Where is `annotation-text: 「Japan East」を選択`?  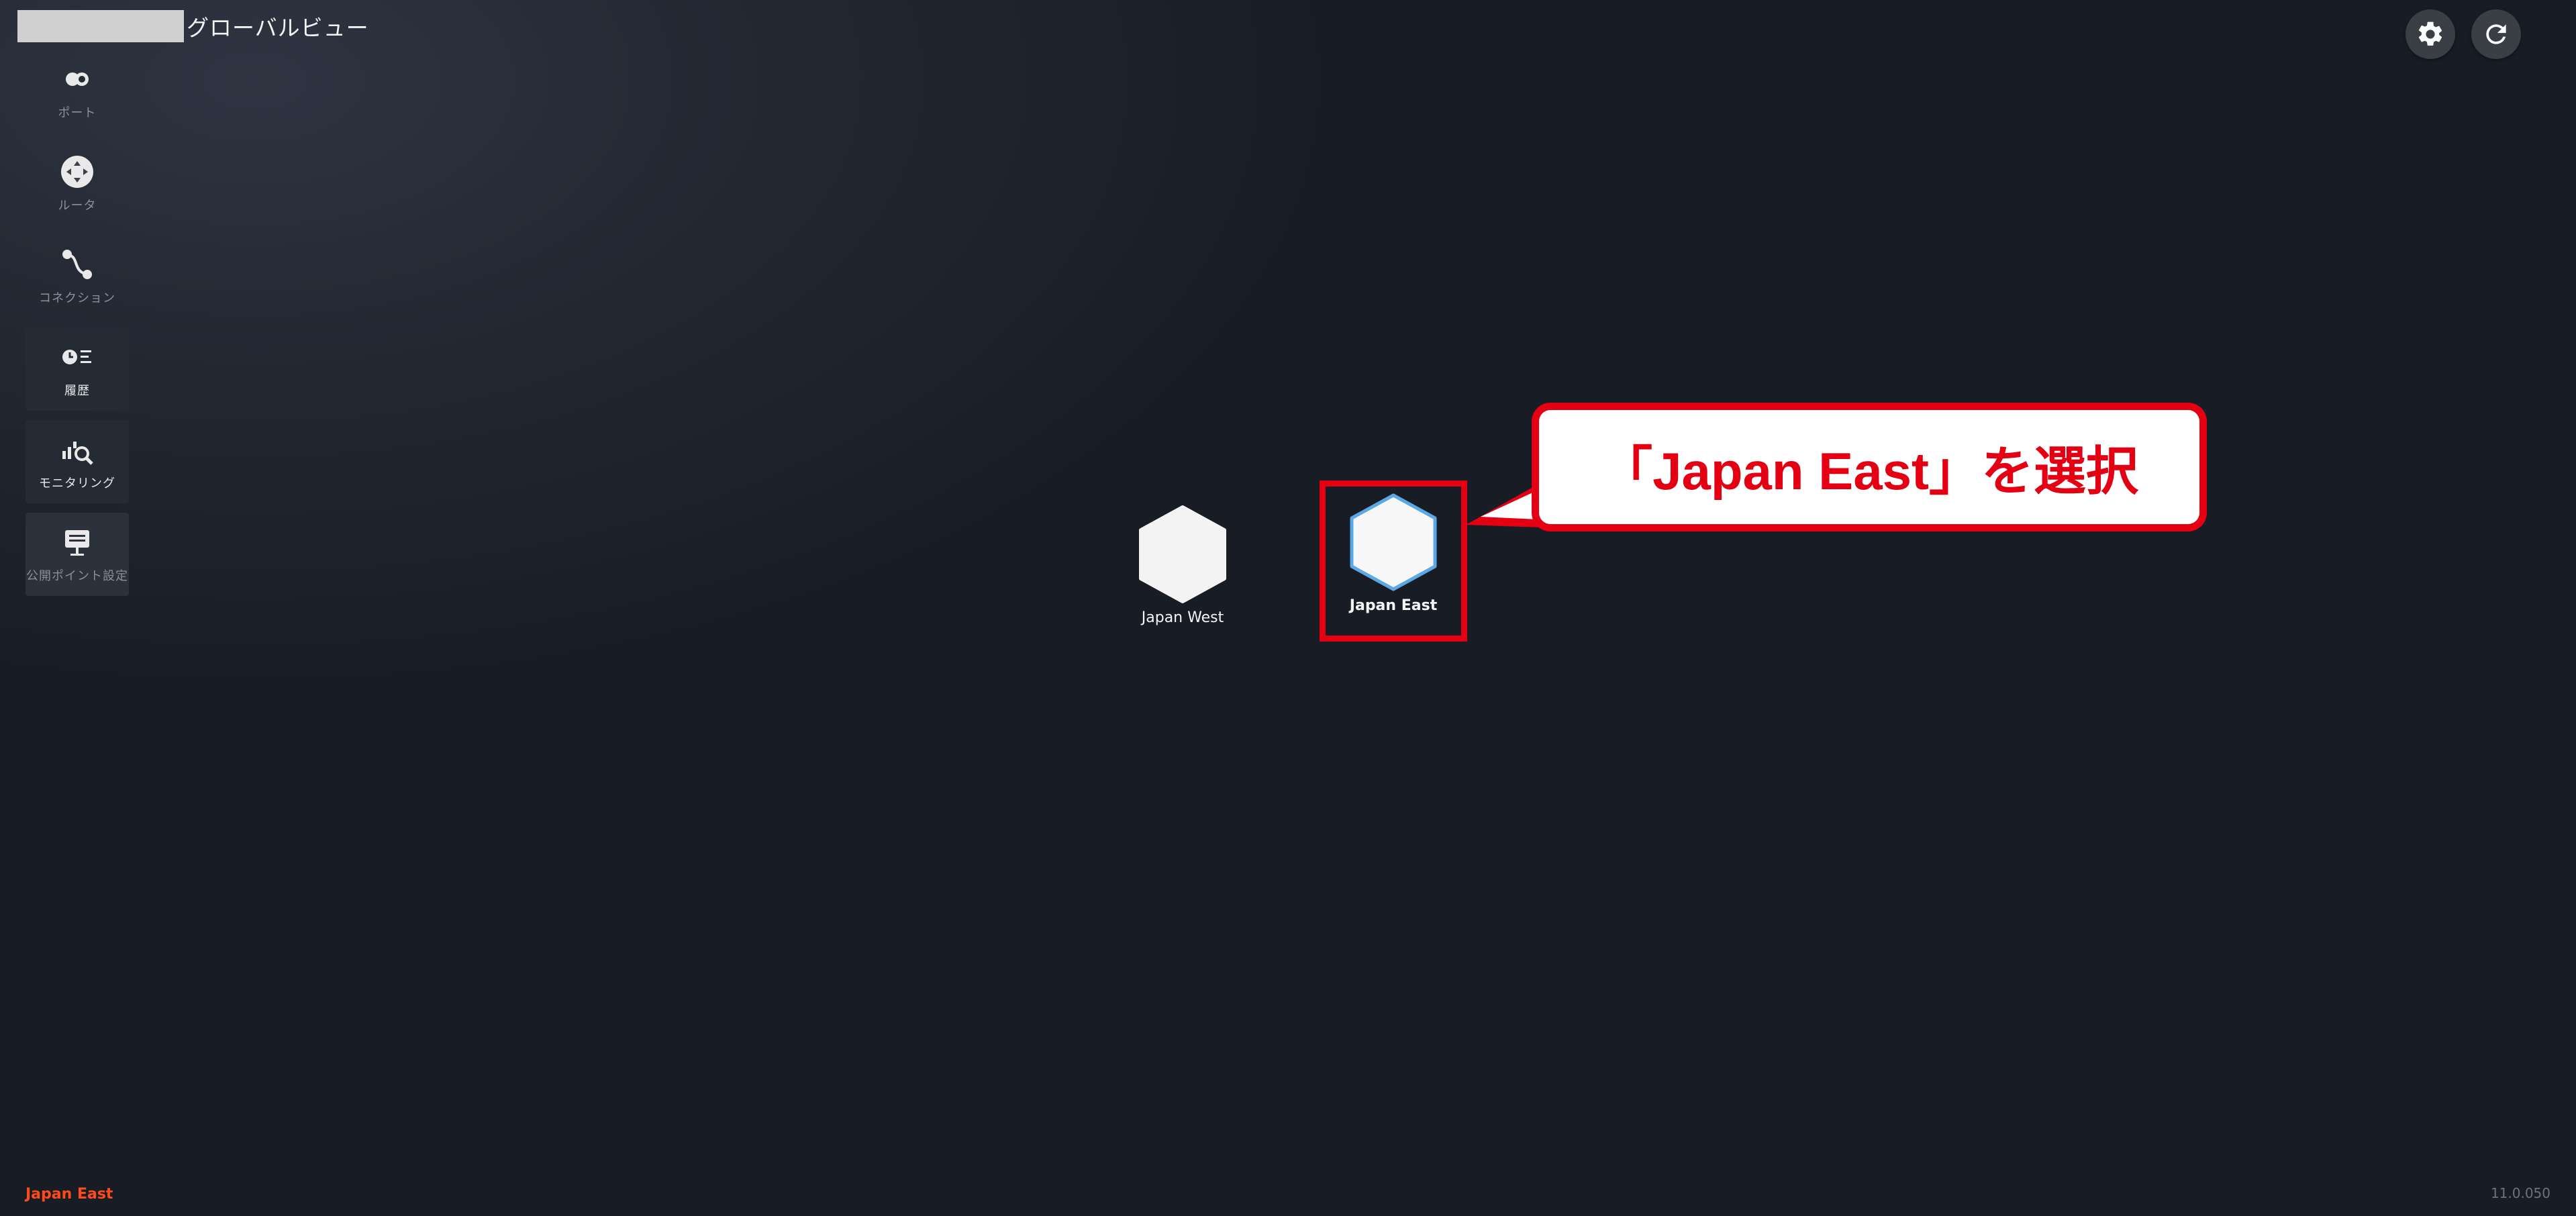 annotation-text: 「Japan East」を選択 is located at coordinates (1869, 471).